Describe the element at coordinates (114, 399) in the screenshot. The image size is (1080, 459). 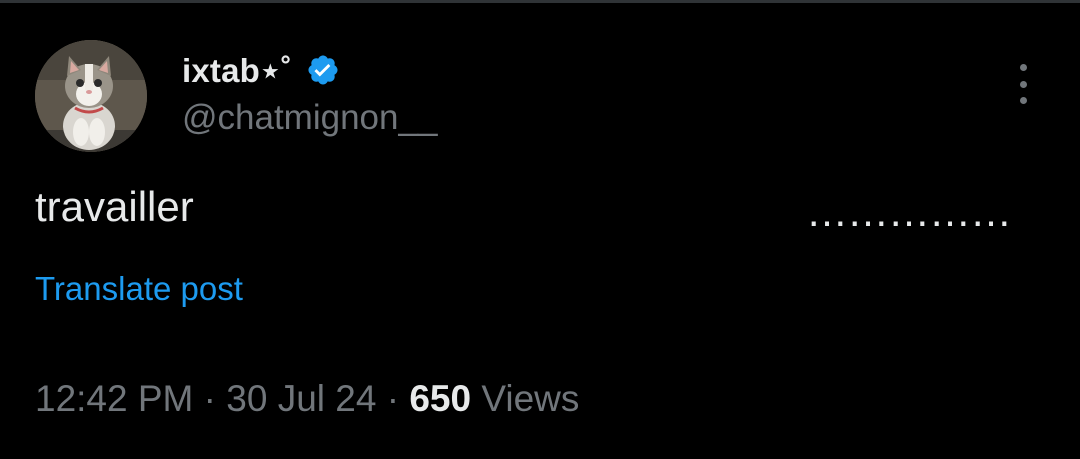
I see `post-time: 12:42 PM` at that location.